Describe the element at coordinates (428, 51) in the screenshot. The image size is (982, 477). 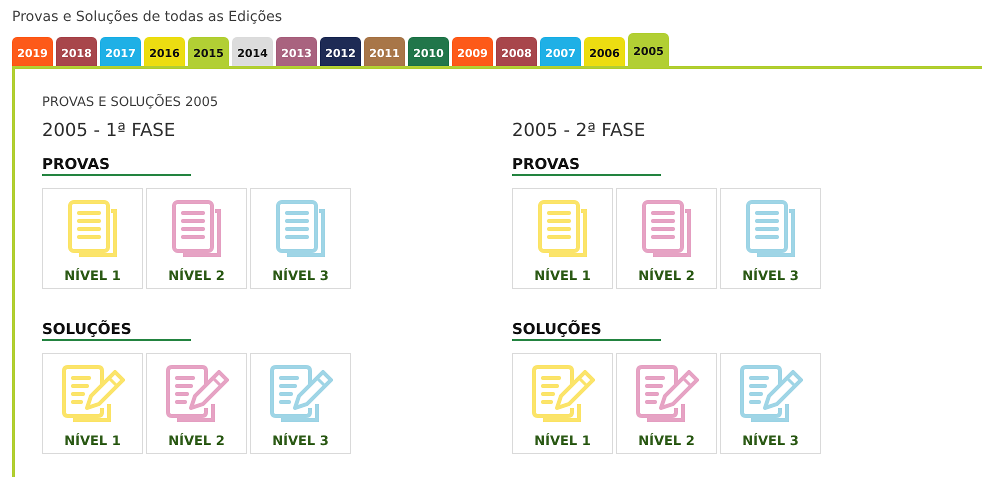
I see `year-tab: 2010` at that location.